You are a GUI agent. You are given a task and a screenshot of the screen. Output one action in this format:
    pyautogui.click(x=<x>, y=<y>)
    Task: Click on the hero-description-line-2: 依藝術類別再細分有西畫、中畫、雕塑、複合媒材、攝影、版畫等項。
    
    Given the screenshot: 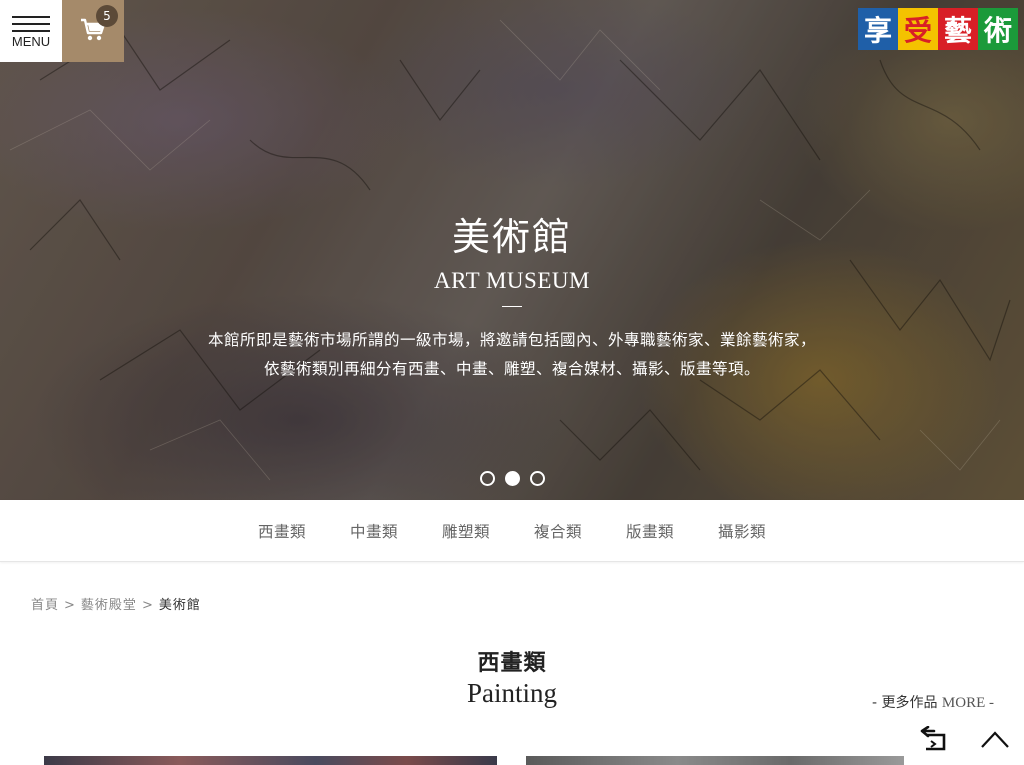 What is the action you would take?
    pyautogui.click(x=511, y=369)
    